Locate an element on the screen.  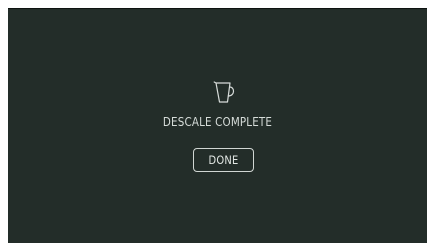
milk-pitcher-icon is located at coordinates (227, 93).